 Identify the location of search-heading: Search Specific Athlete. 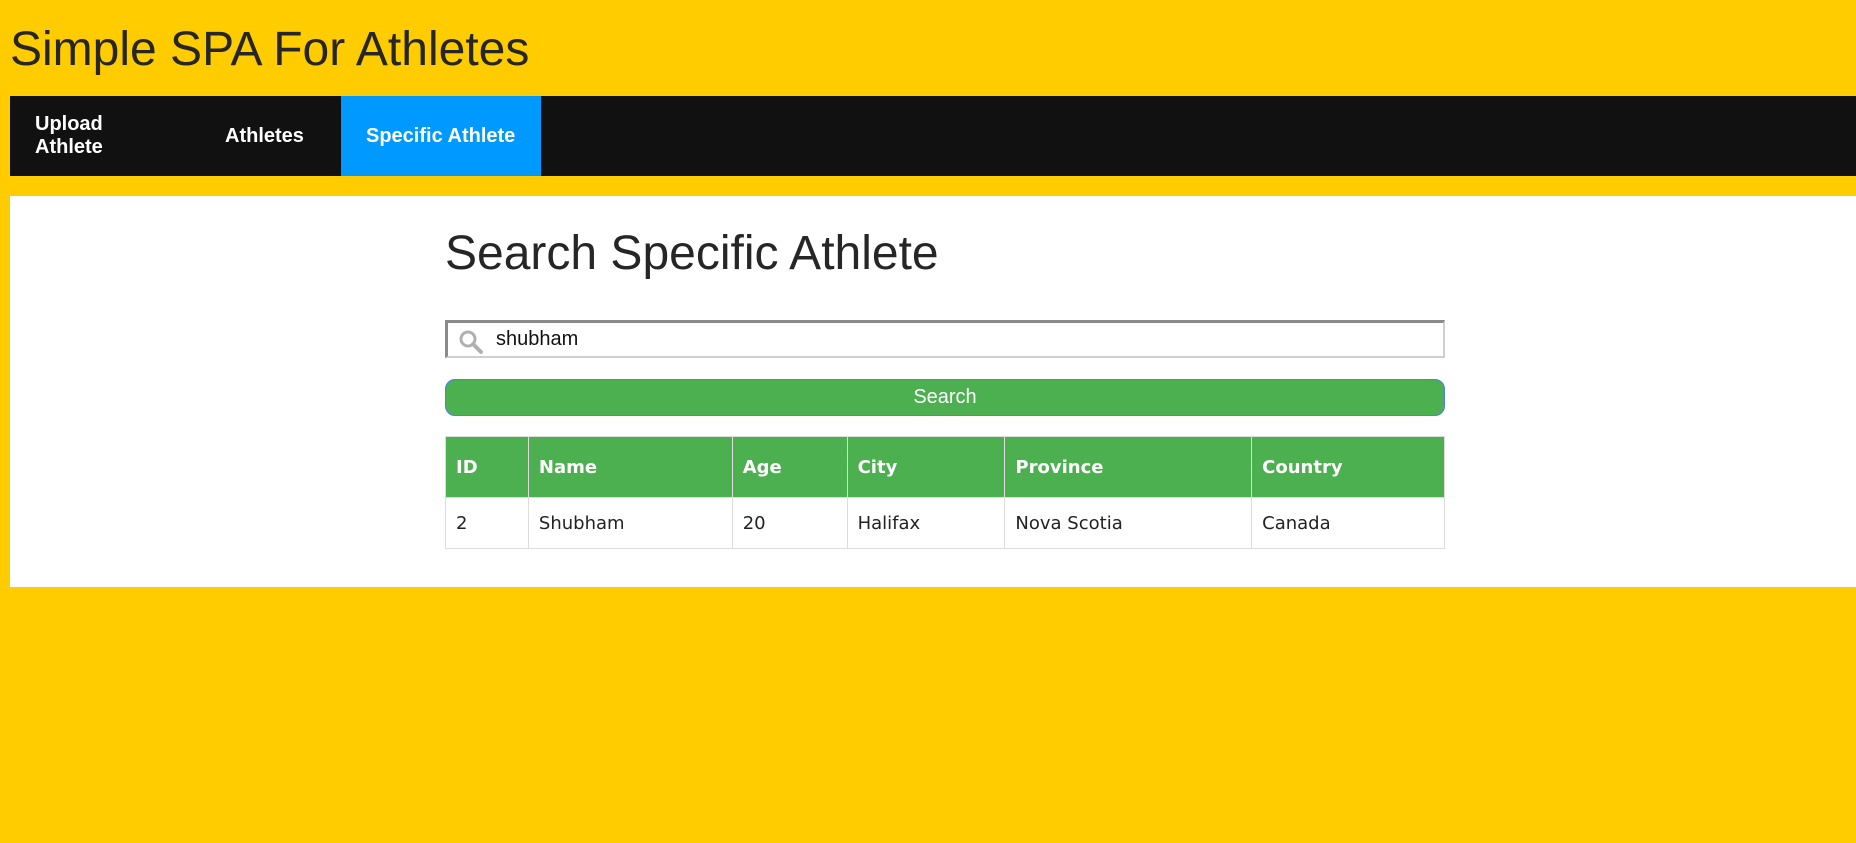
(692, 253).